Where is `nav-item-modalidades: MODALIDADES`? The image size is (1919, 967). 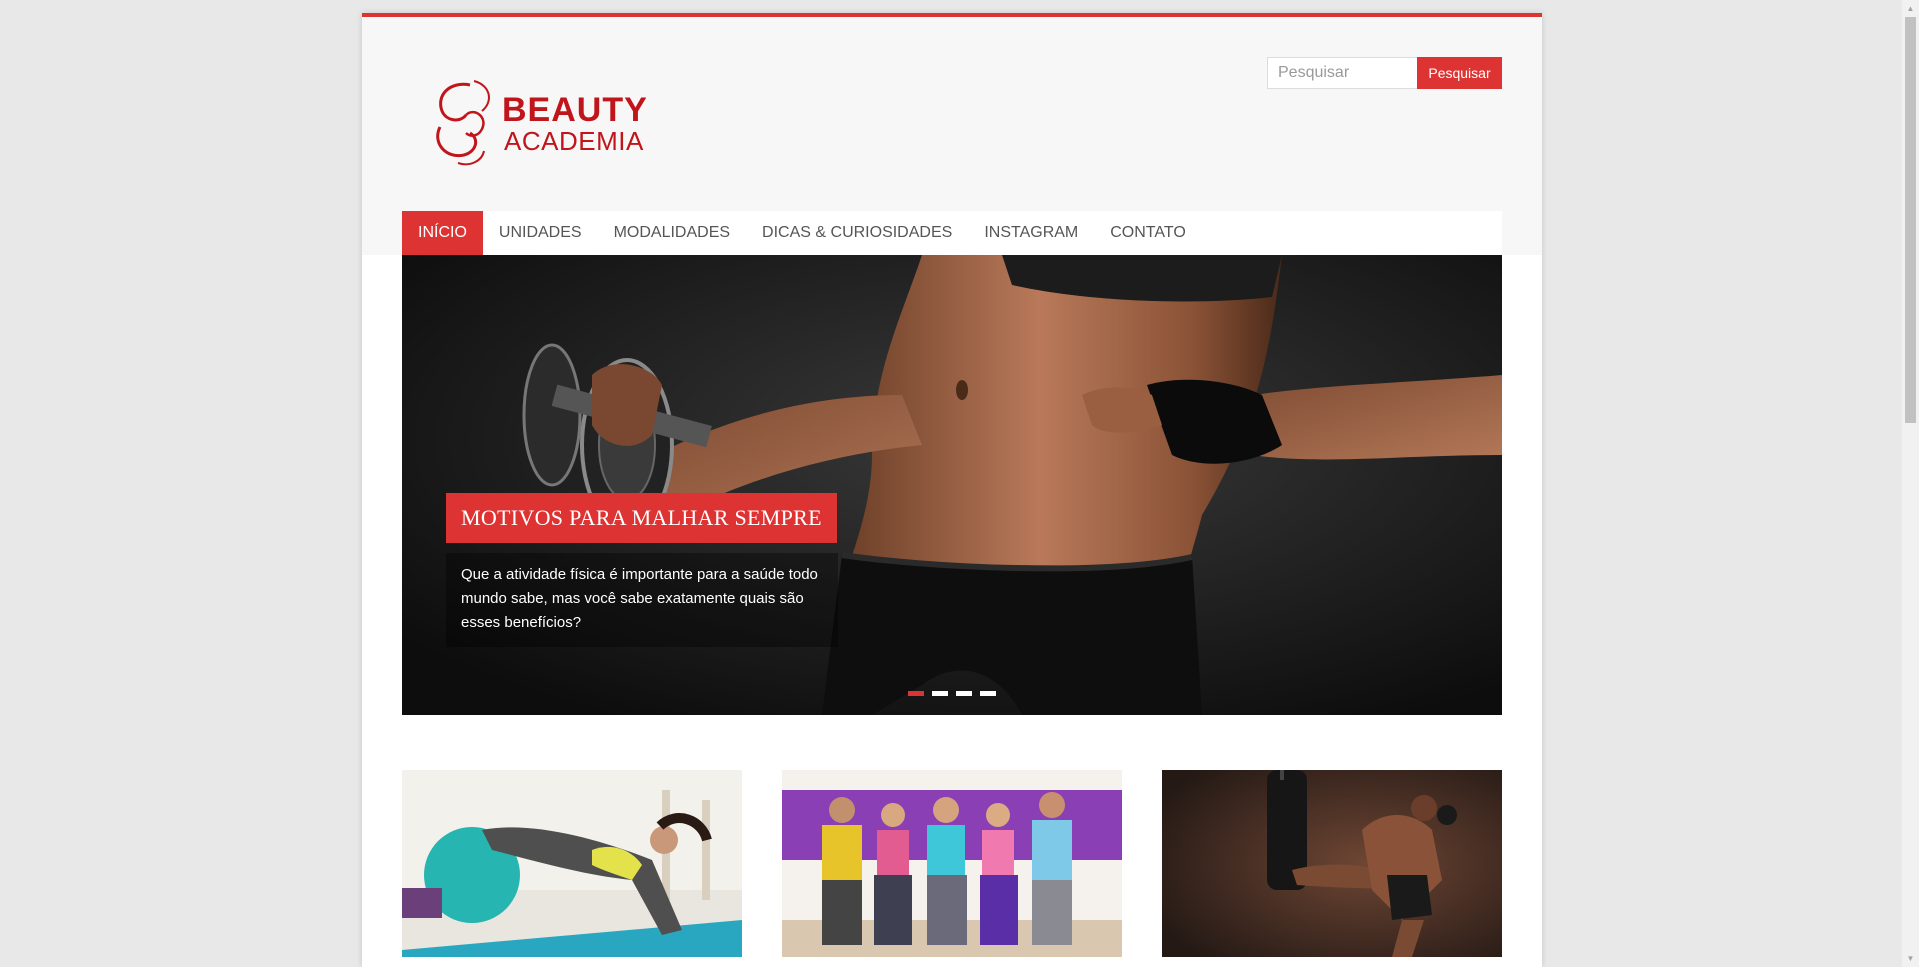
nav-item-modalidades: MODALIDADES is located at coordinates (672, 233).